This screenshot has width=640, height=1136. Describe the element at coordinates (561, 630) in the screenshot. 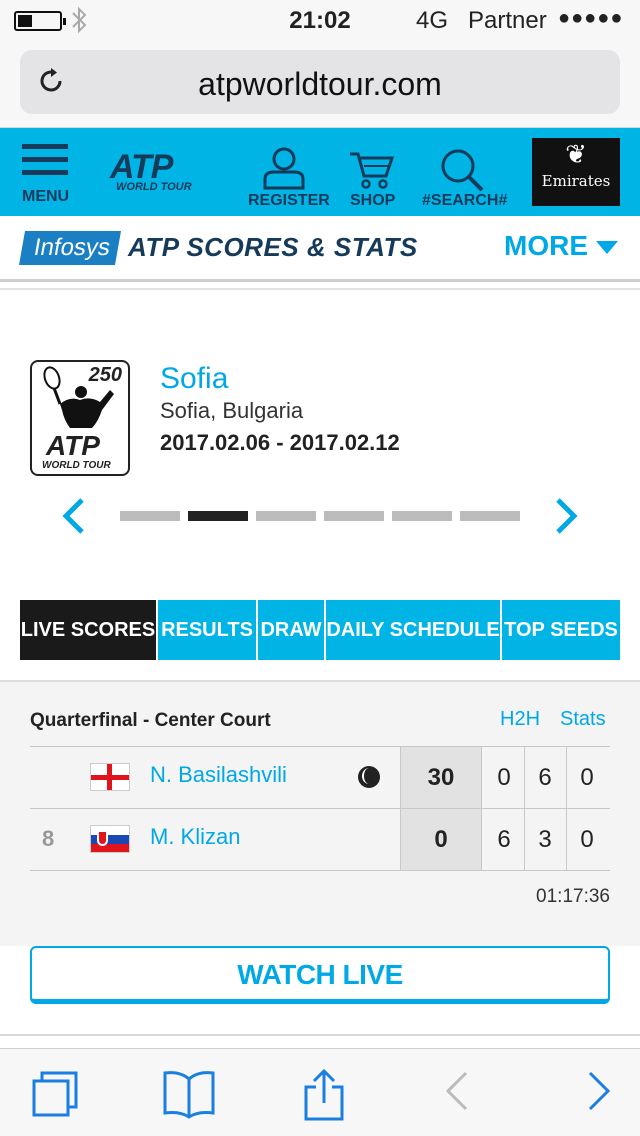

I see `tab-top-seeds: TOP SEEDS` at that location.